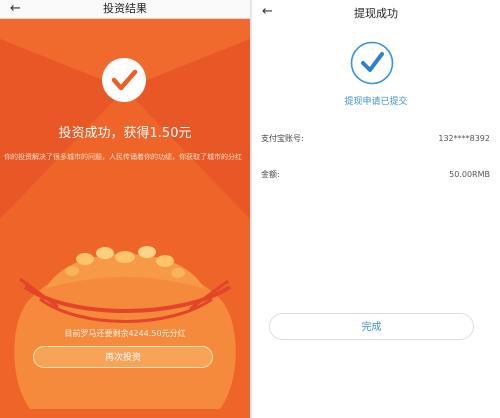 This screenshot has width=500, height=418. What do you see at coordinates (375, 139) in the screenshot?
I see `alipay-account-row: 支付宝账号: 132****8392` at bounding box center [375, 139].